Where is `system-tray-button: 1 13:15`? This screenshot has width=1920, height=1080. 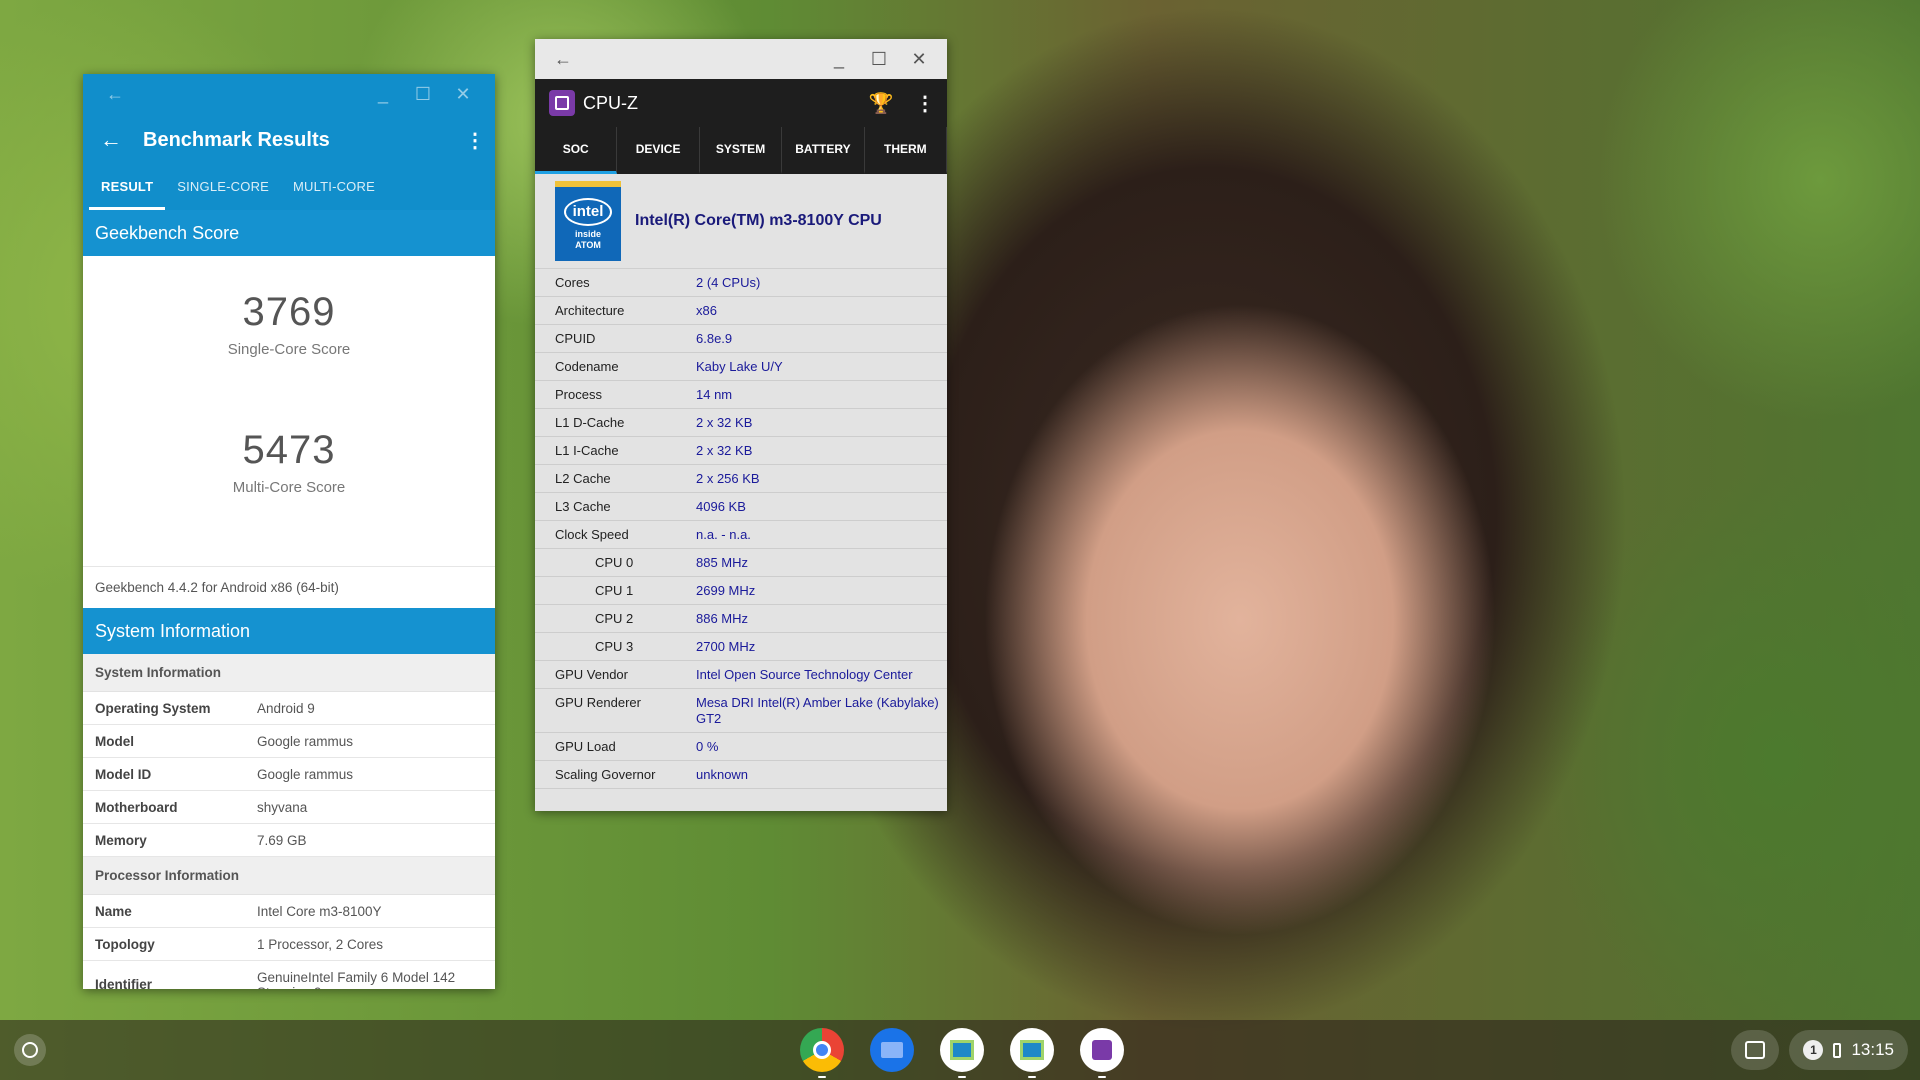 system-tray-button: 1 13:15 is located at coordinates (1848, 1050).